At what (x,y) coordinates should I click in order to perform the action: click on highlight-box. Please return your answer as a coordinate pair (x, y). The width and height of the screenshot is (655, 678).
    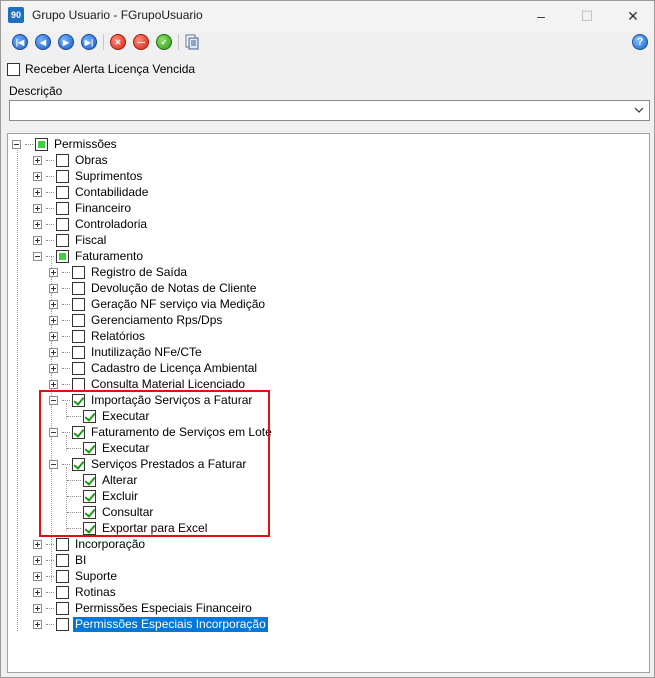
    Looking at the image, I should click on (154, 463).